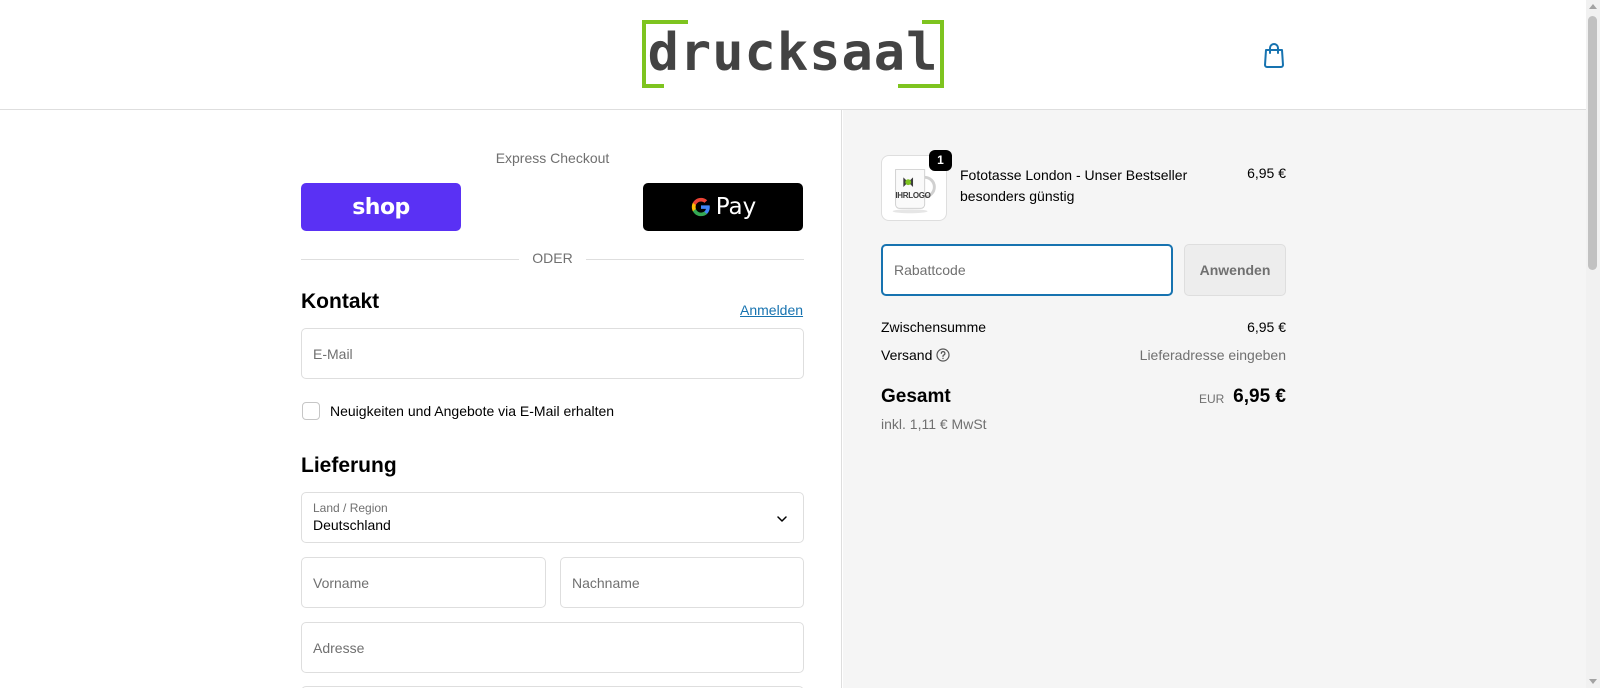 The width and height of the screenshot is (1600, 688). I want to click on scroll-thumb, so click(1592, 143).